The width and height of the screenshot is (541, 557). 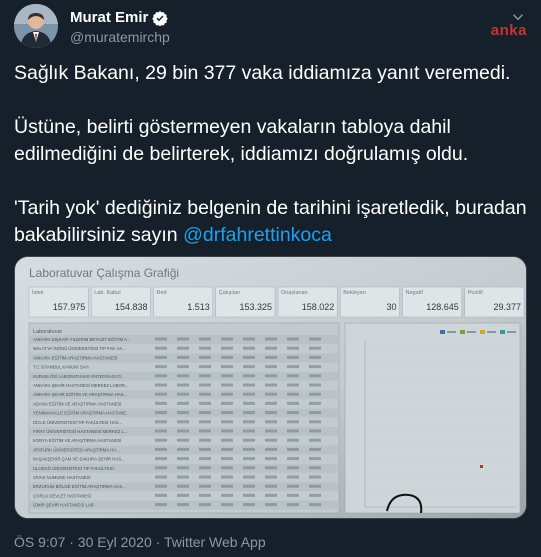 I want to click on author-avatar, so click(x=36, y=26).